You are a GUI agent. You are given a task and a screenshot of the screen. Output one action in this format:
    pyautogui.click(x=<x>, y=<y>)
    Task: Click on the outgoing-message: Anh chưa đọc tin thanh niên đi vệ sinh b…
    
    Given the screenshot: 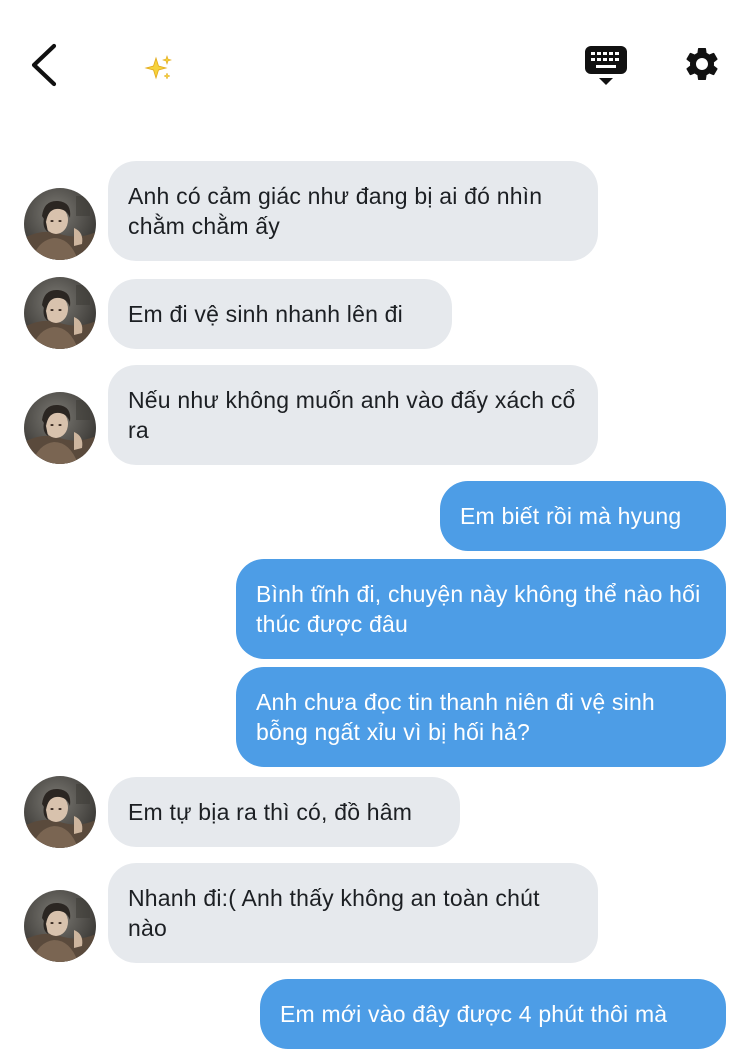 What is the action you would take?
    pyautogui.click(x=481, y=717)
    